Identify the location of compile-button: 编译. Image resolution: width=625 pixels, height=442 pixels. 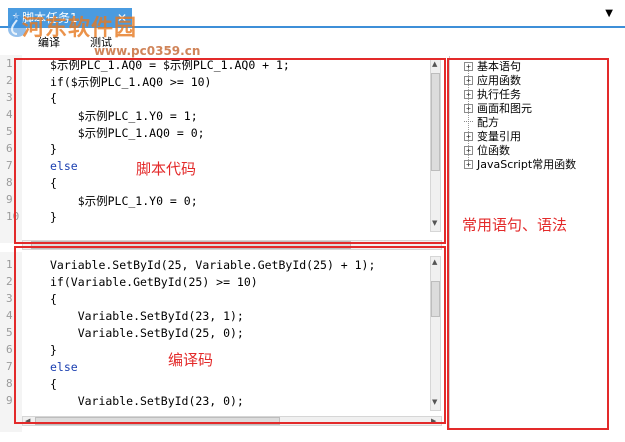
(49, 42).